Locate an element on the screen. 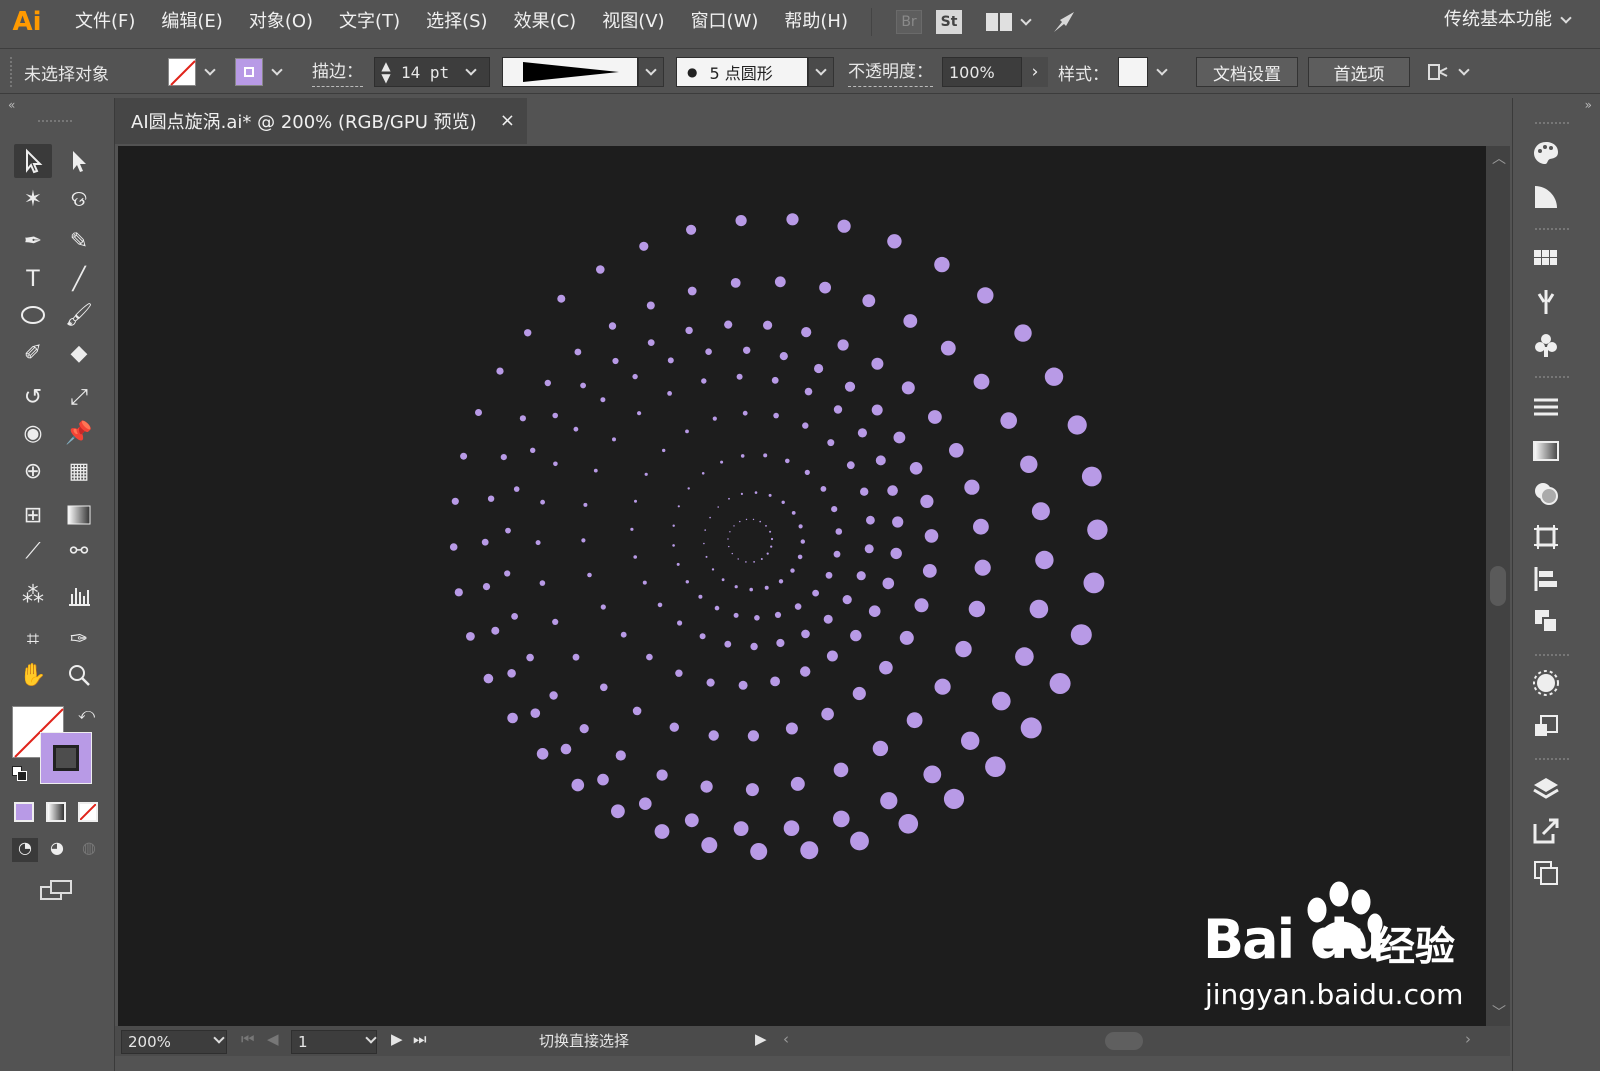  document-tab: AI圆点旋涡.ai* @ 200% (RGB/GPU 预览) × is located at coordinates (321, 121).